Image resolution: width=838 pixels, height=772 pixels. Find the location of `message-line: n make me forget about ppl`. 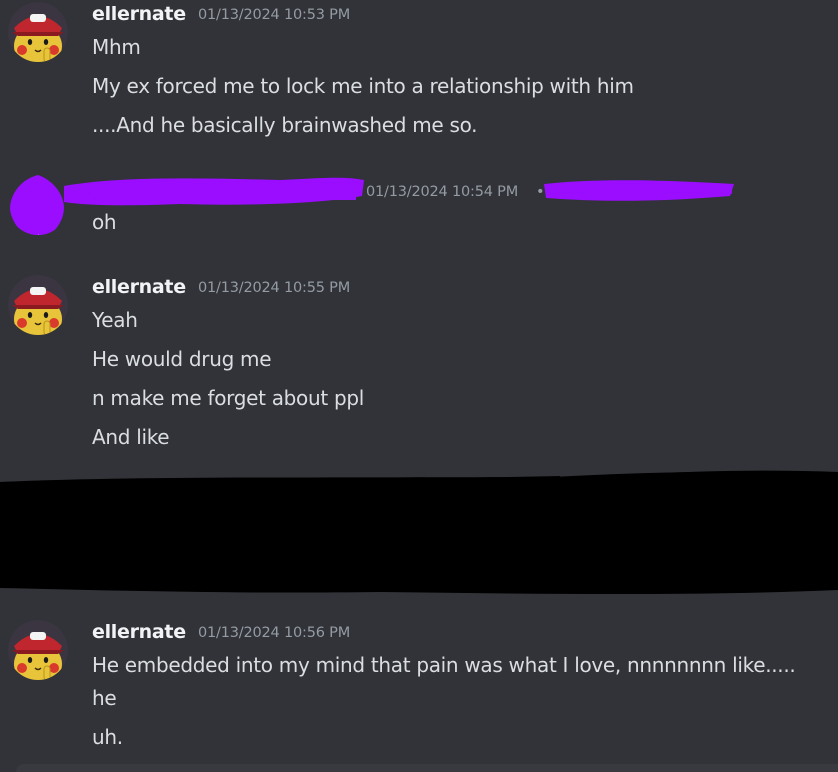

message-line: n make me forget about ppl is located at coordinates (228, 398).